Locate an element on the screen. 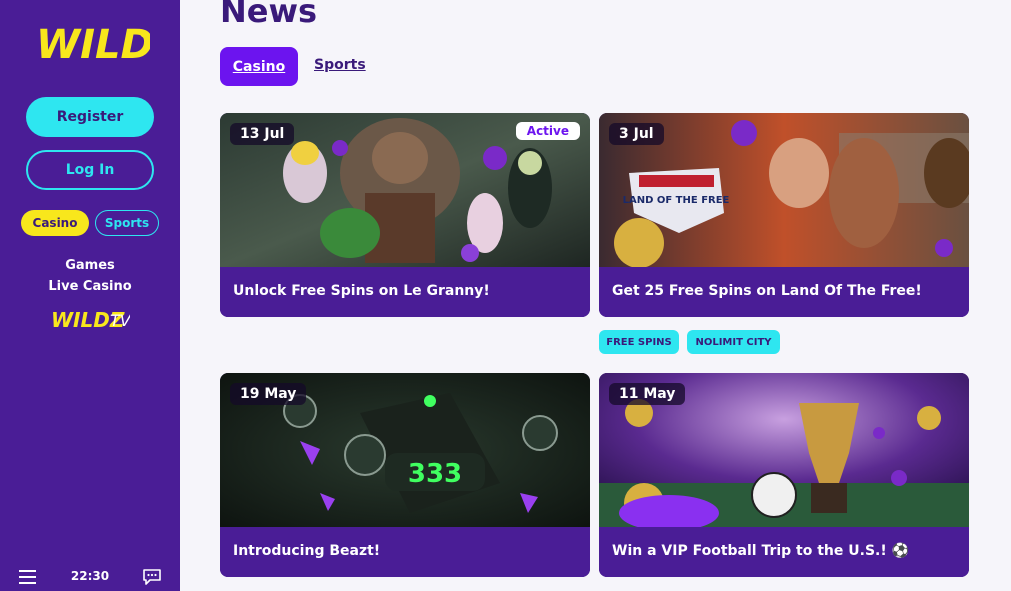  card-title: Win a VIP Football Trip to the U.S.! ⚽ is located at coordinates (784, 552).